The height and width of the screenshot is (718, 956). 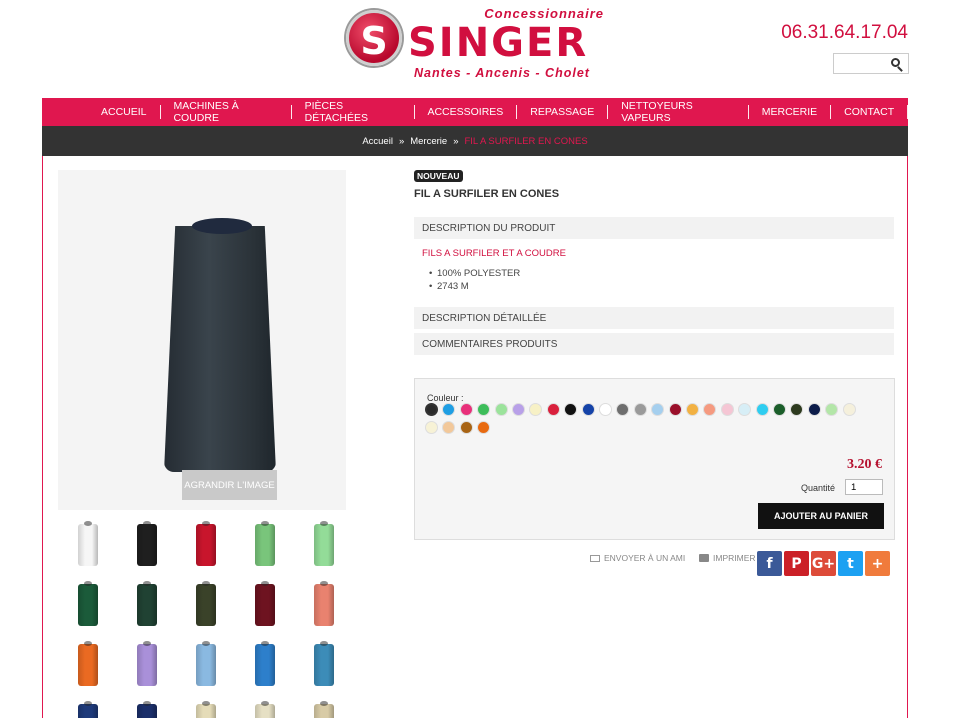 I want to click on facebook-icon: f, so click(x=769, y=563).